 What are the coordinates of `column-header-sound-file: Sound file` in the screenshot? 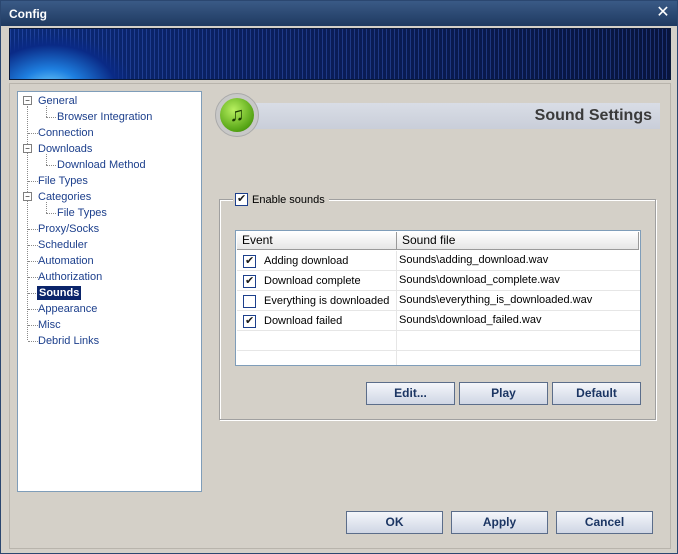 It's located at (518, 241).